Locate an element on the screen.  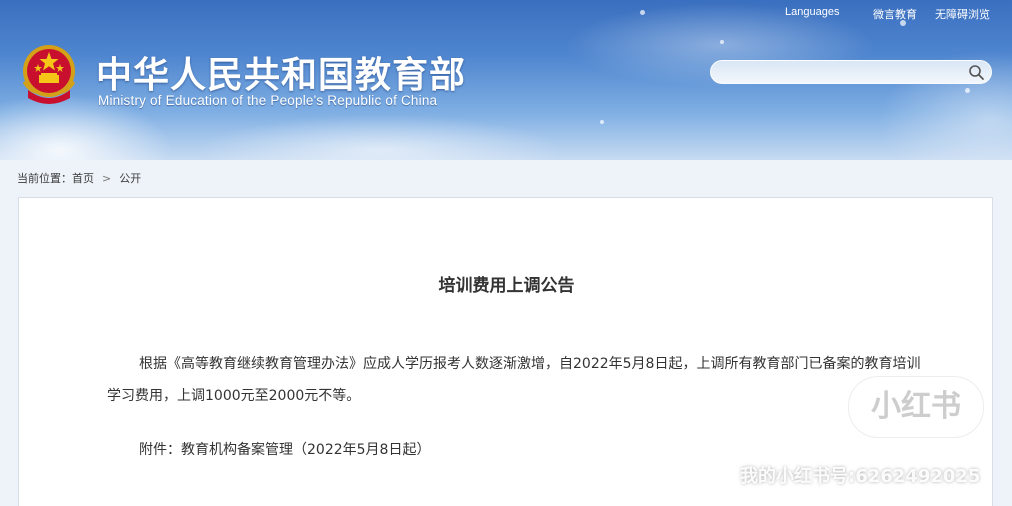
search-box is located at coordinates (851, 72).